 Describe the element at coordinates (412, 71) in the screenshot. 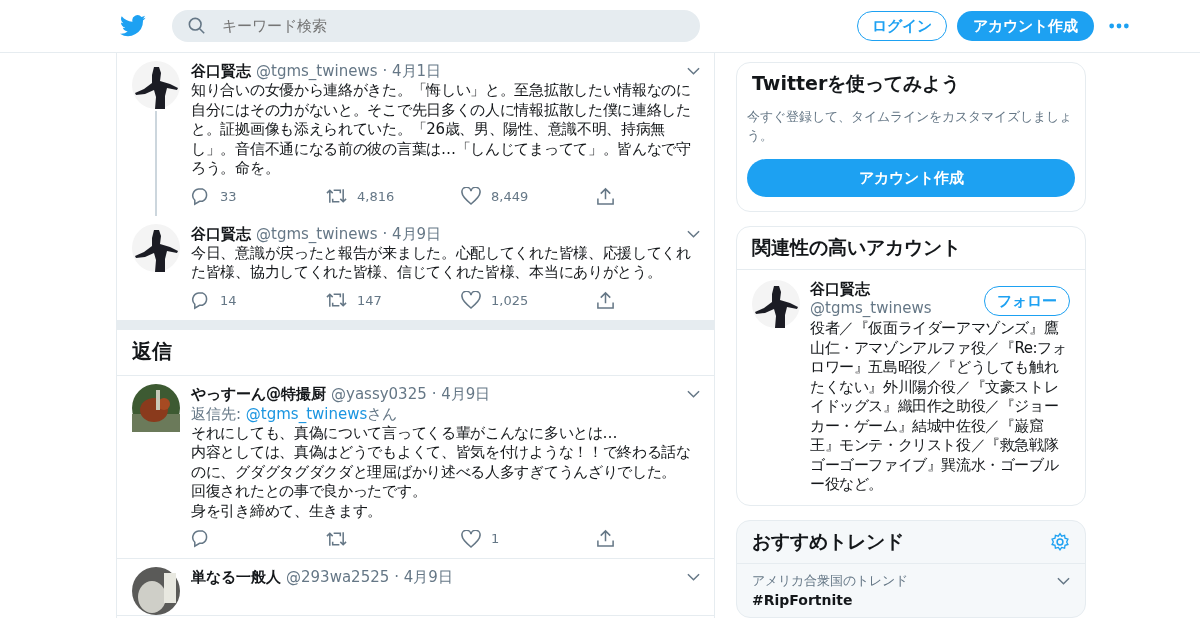

I see `tweet-date: · 4月1日` at that location.